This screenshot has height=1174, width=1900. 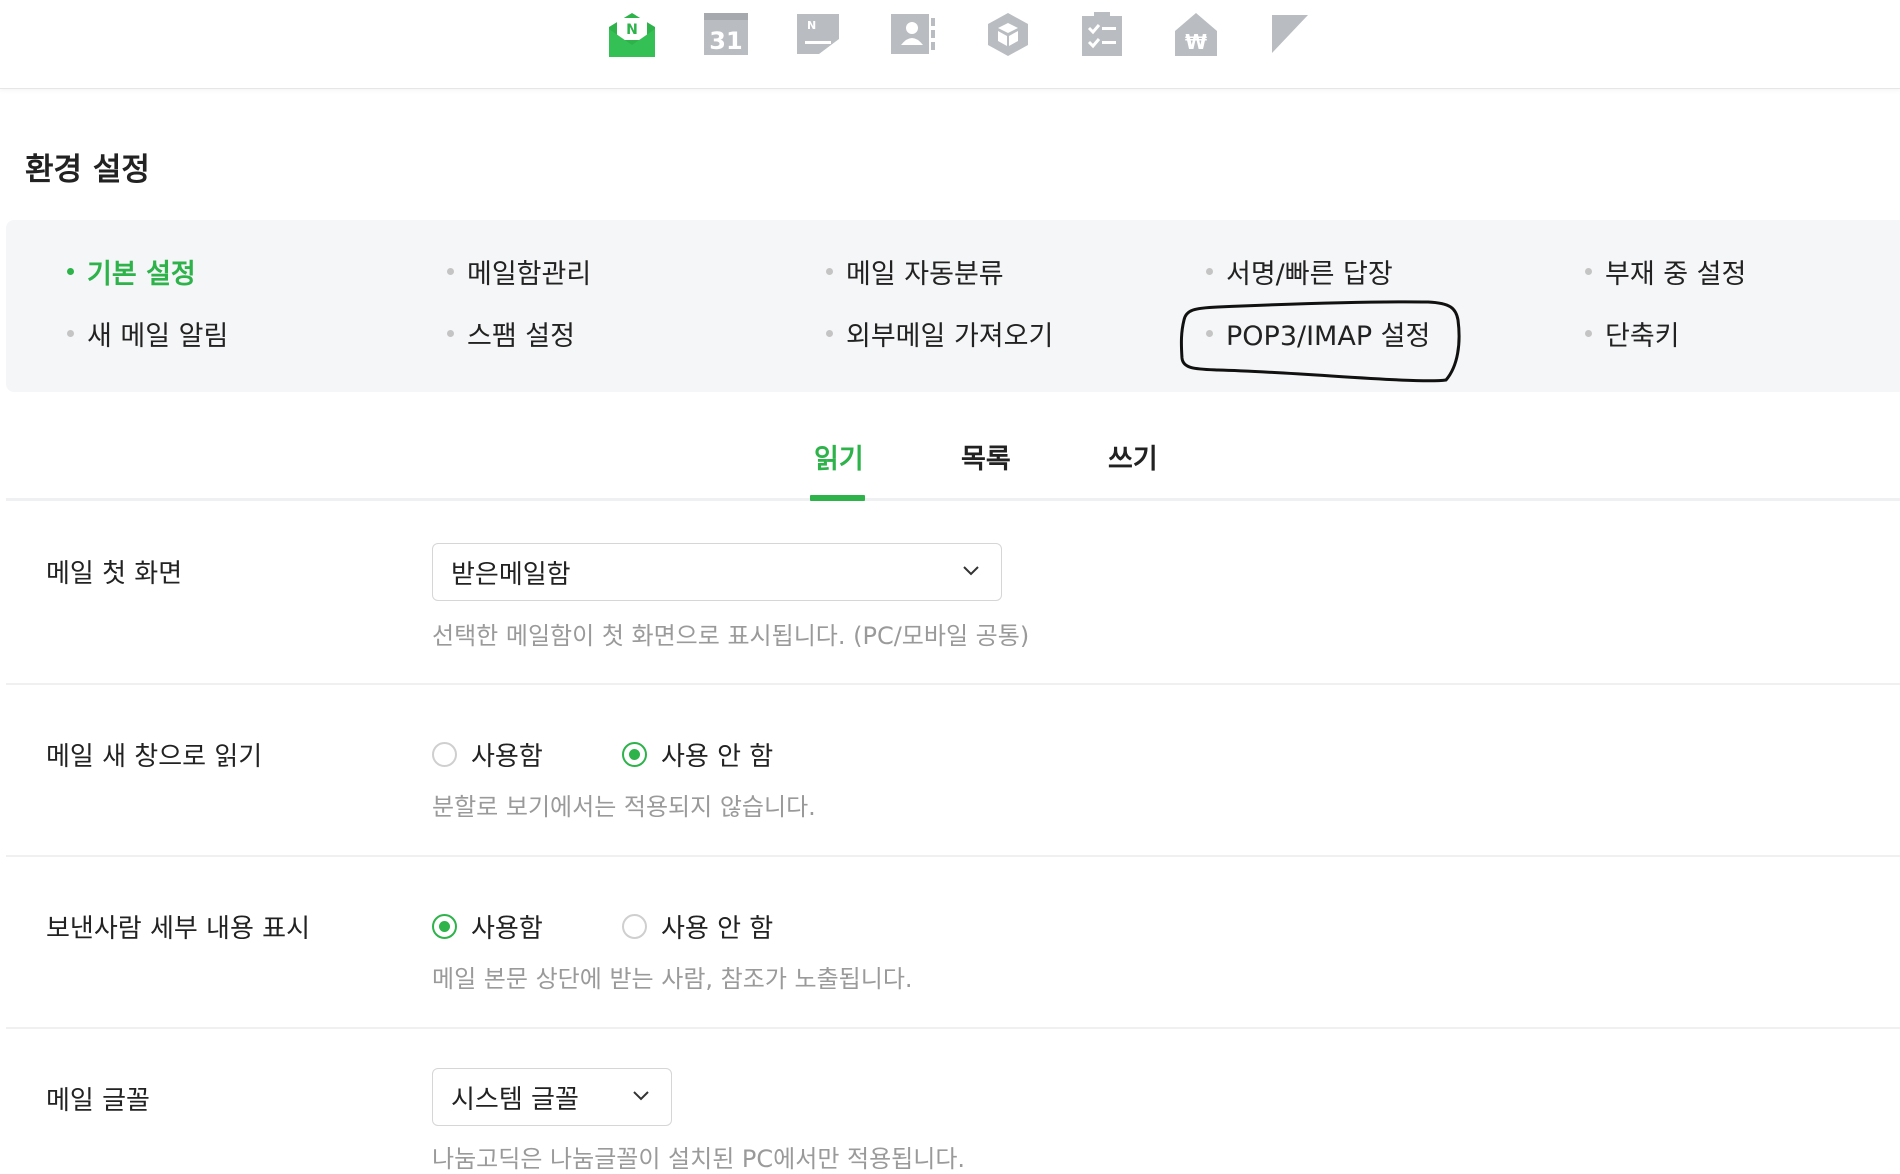 I want to click on menu-label: POP3/IMAP 설정, so click(x=1328, y=336).